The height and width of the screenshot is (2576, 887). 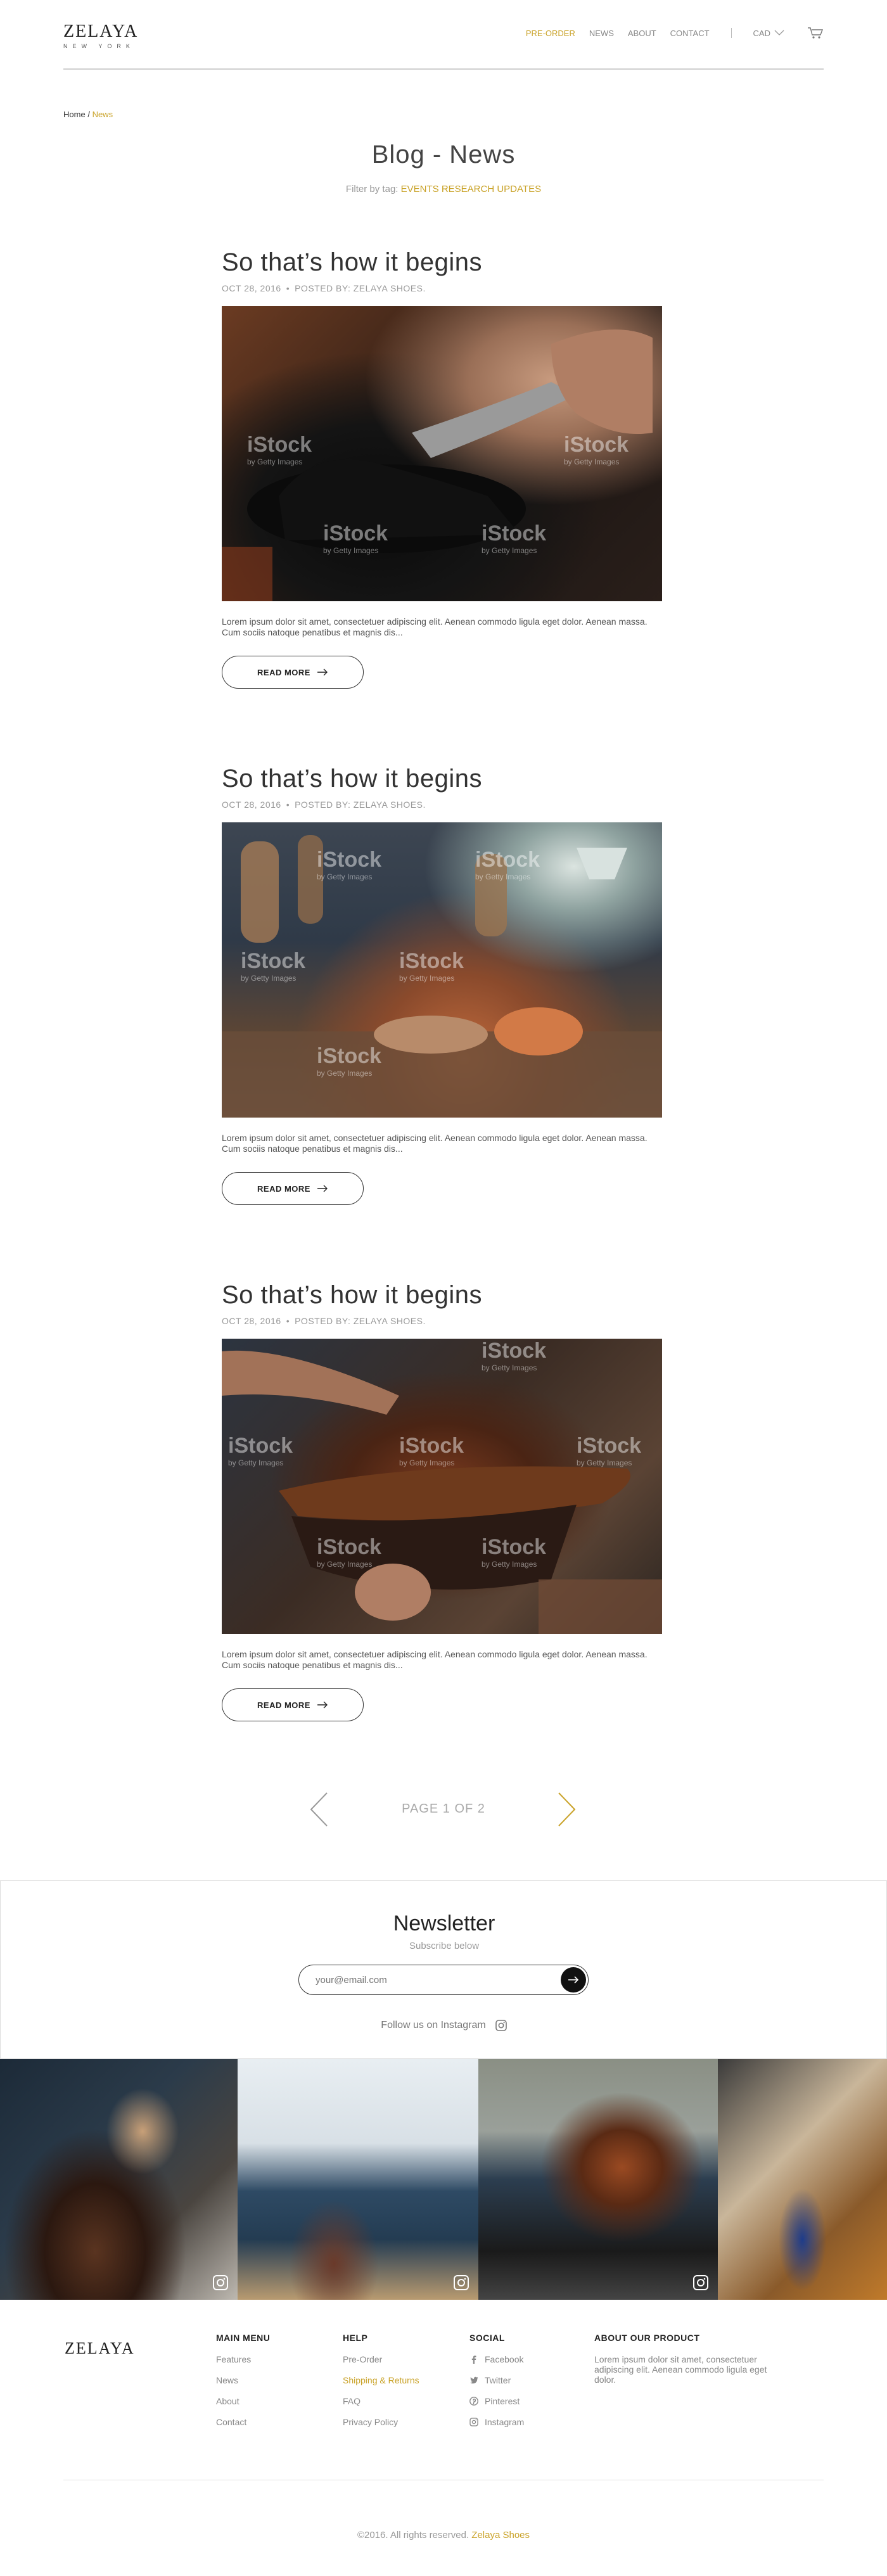 I want to click on newsletter-form, so click(x=443, y=1980).